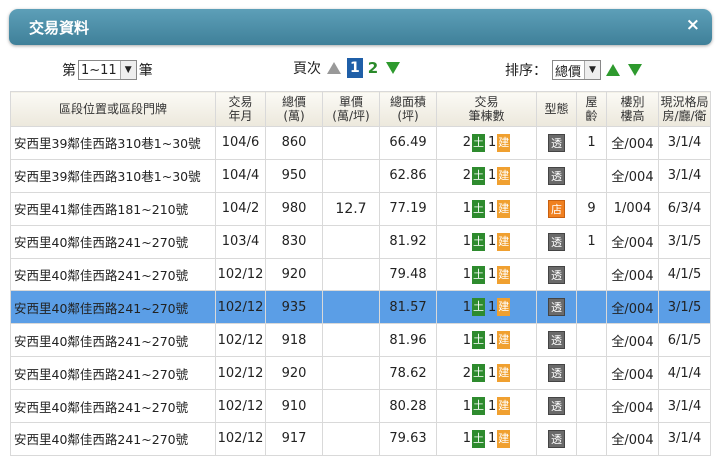  I want to click on header-layout: 現況格局 房/廳/衛, so click(684, 109).